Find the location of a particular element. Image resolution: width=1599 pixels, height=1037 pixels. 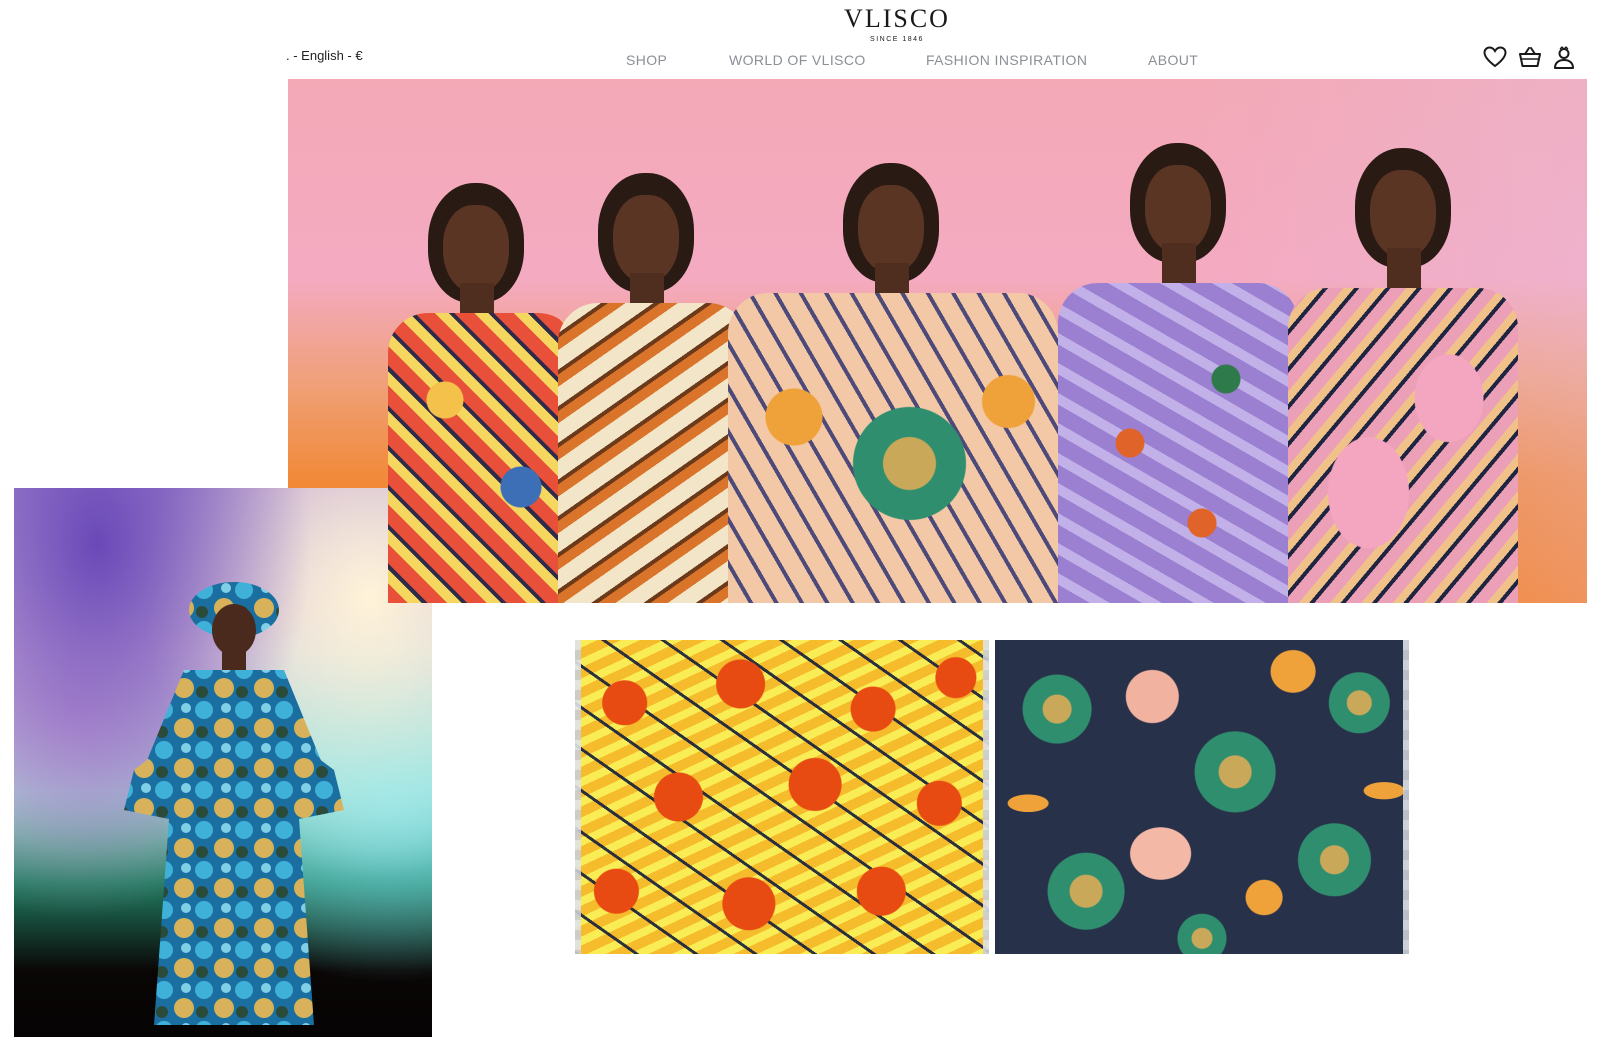

nav-item-fashion-inspiration: FASHION INSPIRATION is located at coordinates (1006, 60).